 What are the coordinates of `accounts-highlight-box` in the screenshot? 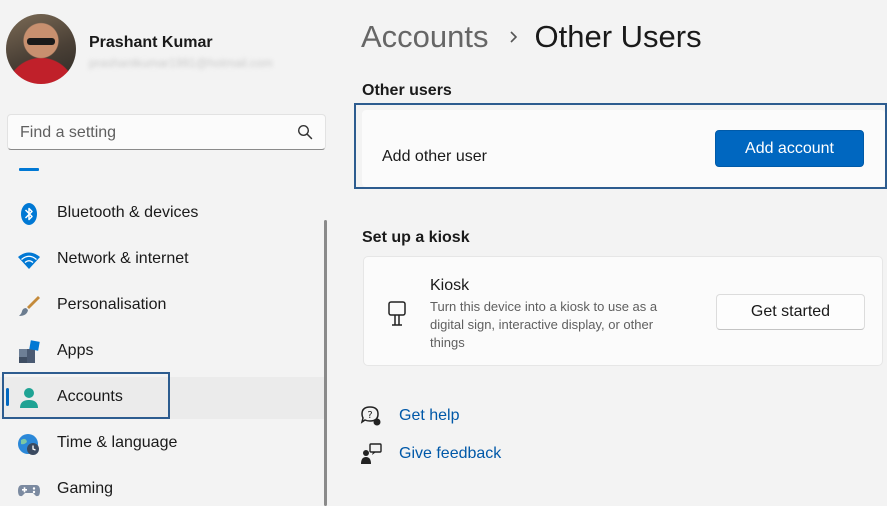 It's located at (86, 395).